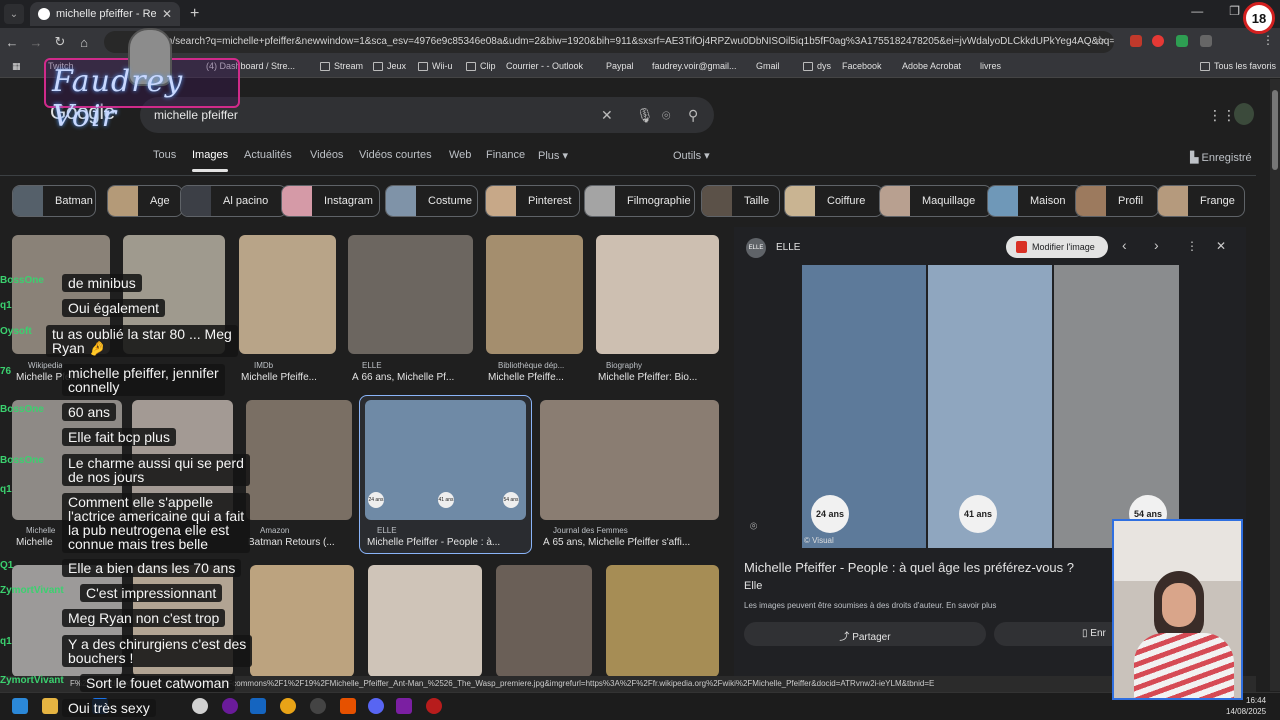 This screenshot has width=1280, height=720. Describe the element at coordinates (167, 14) in the screenshot. I see `tab-close-icon: ✕` at that location.